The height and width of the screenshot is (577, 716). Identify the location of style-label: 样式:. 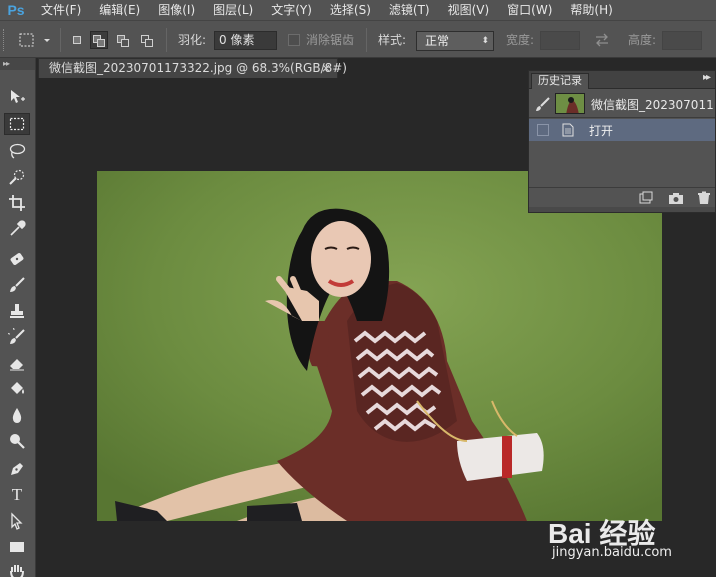
(392, 40).